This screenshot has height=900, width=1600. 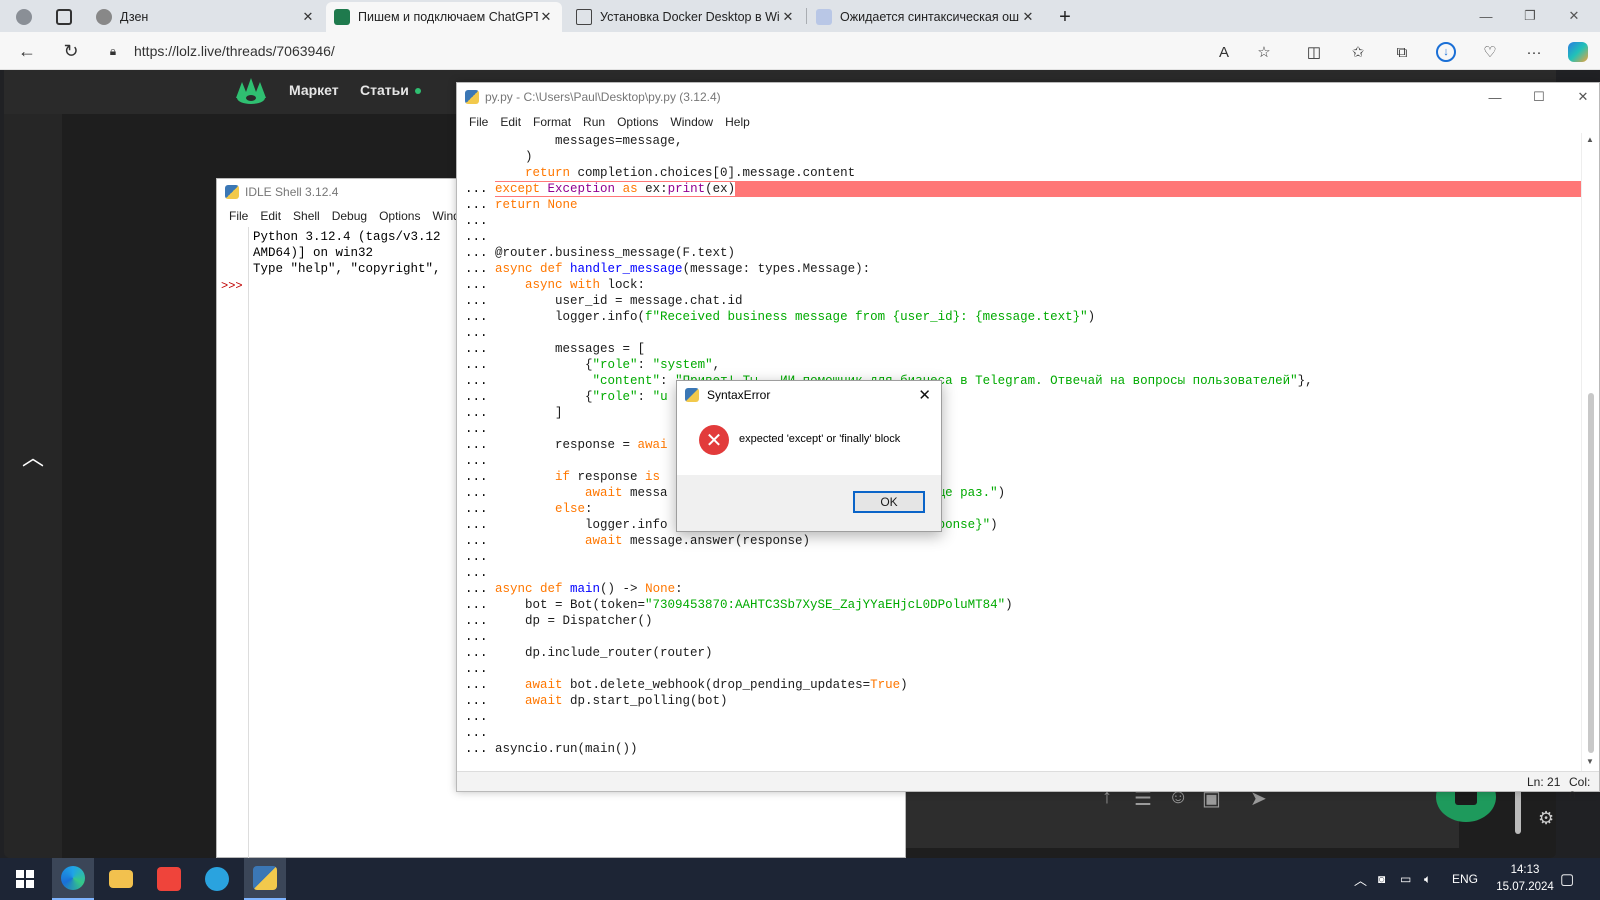 I want to click on python-icon, so click(x=232, y=192).